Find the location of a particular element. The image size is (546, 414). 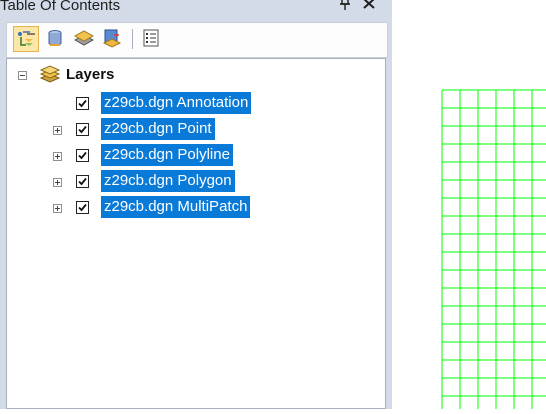

expand-point-toggle is located at coordinates (57, 130).